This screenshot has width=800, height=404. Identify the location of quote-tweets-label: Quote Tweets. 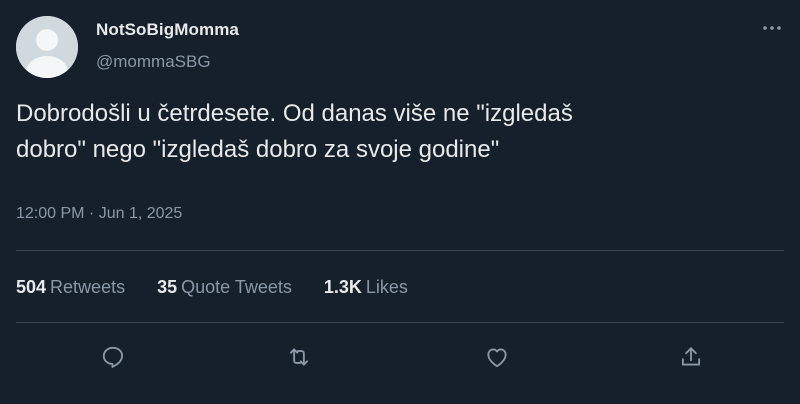
(236, 287).